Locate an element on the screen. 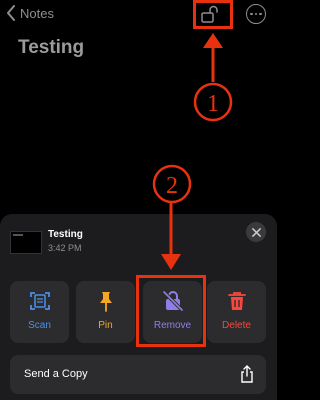 The height and width of the screenshot is (400, 320). step-2-number: 2 is located at coordinates (172, 186).